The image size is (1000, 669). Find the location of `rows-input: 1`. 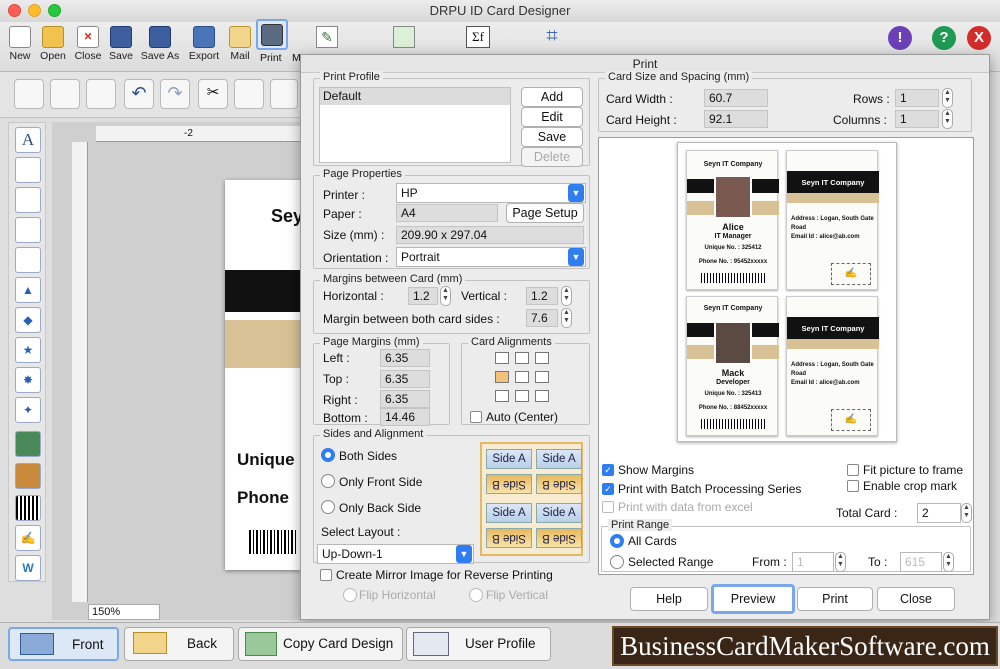

rows-input: 1 is located at coordinates (917, 98).